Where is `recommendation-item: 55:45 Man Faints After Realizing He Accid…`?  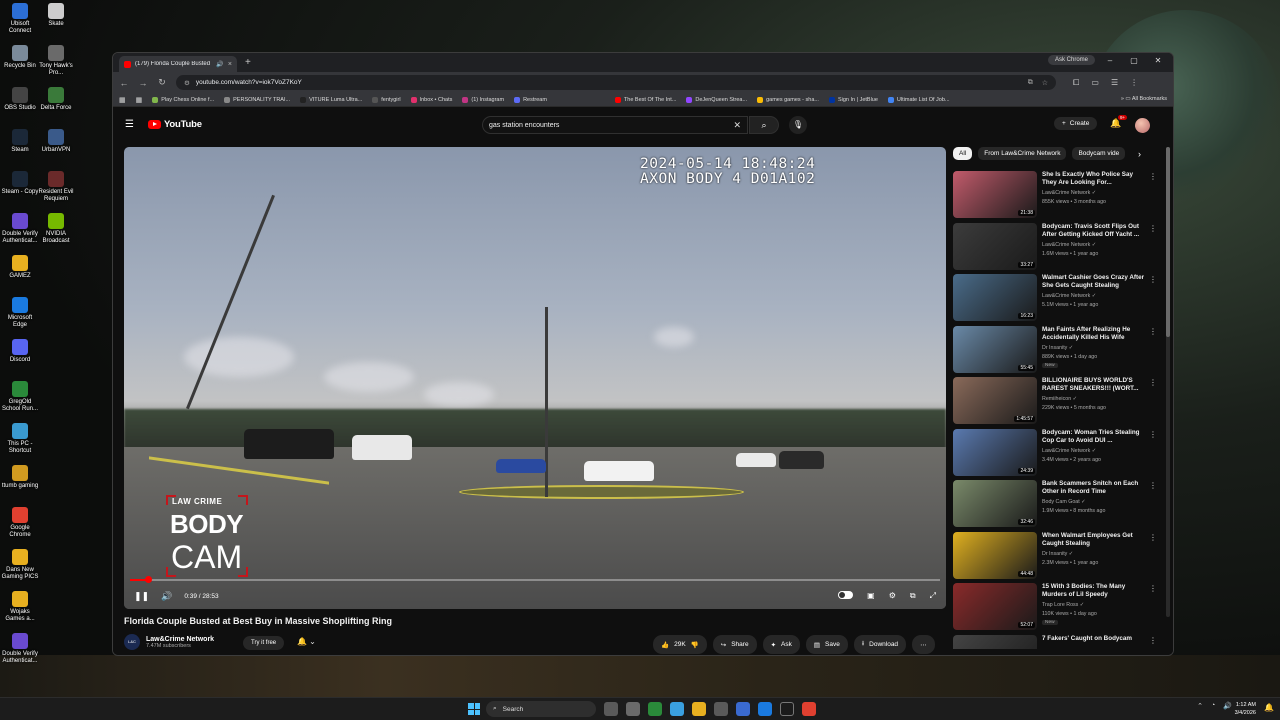 recommendation-item: 55:45 Man Faints After Realizing He Accid… is located at coordinates (1055, 350).